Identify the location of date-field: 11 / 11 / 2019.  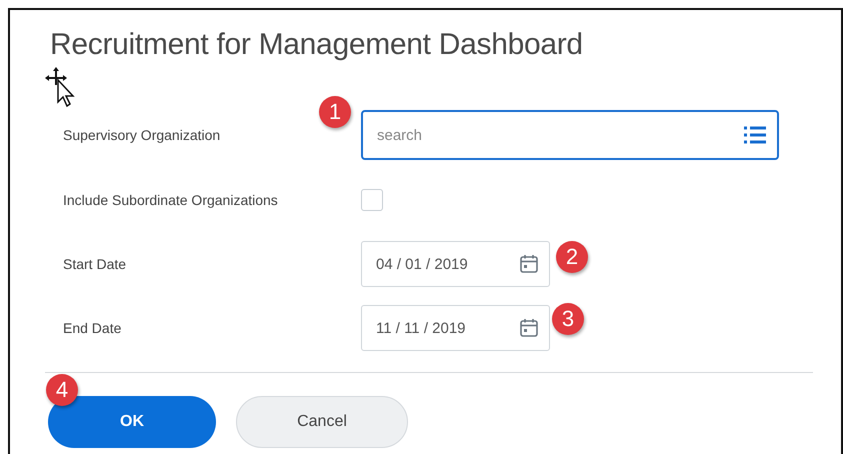
(455, 328).